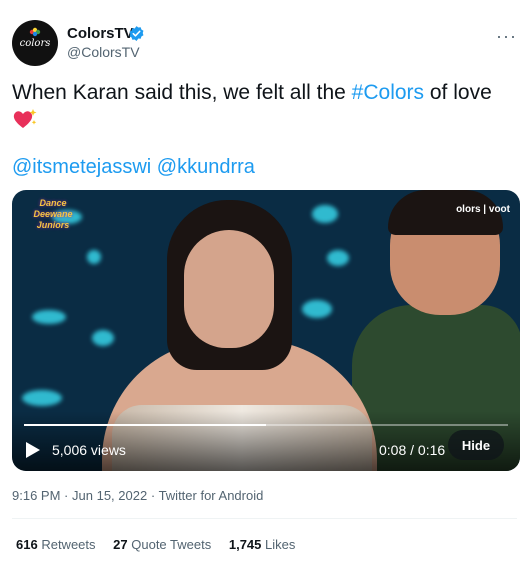  I want to click on video-time: 0:08 / 0:16, so click(412, 450).